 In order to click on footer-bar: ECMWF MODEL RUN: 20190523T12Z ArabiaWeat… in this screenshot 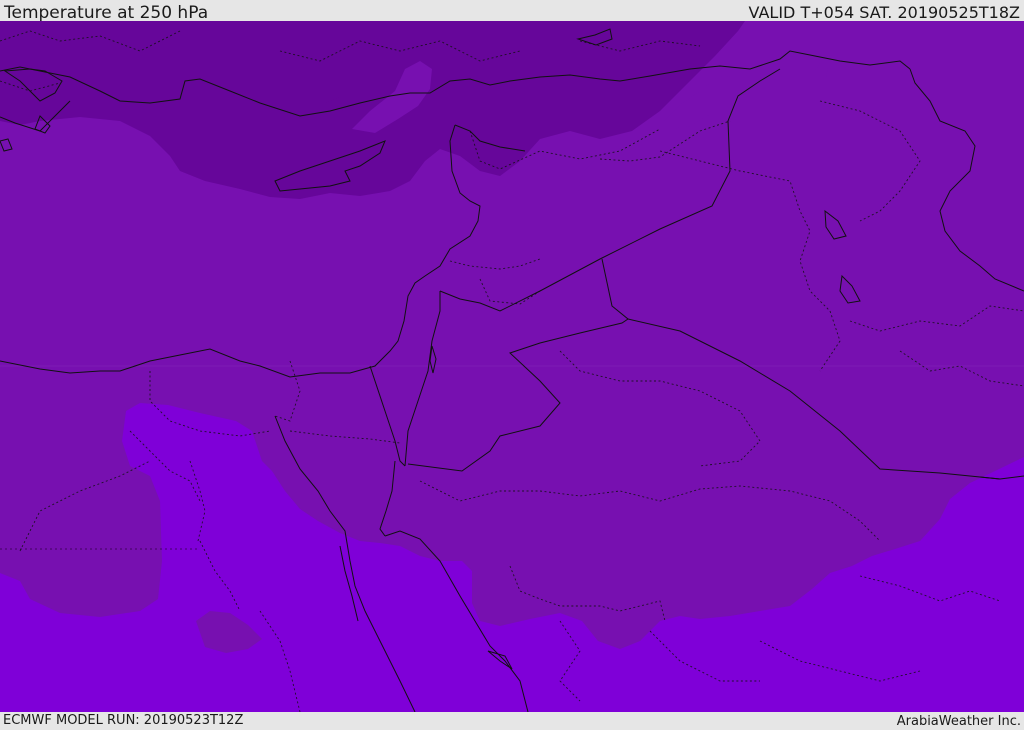, I will do `click(512, 720)`.